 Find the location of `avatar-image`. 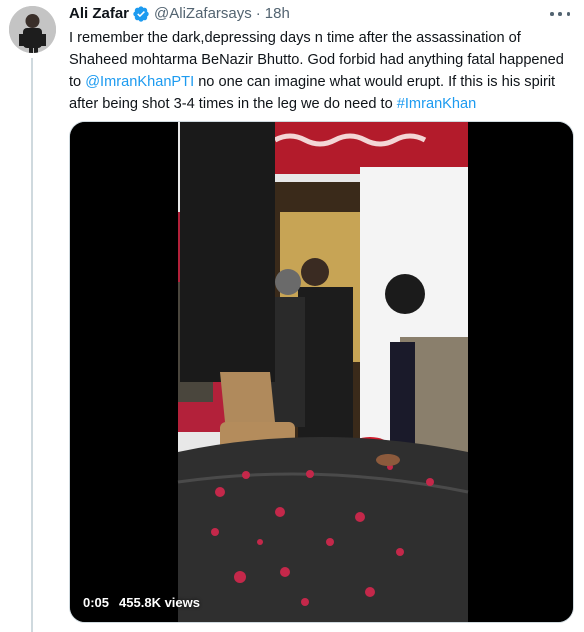

avatar-image is located at coordinates (32, 29).